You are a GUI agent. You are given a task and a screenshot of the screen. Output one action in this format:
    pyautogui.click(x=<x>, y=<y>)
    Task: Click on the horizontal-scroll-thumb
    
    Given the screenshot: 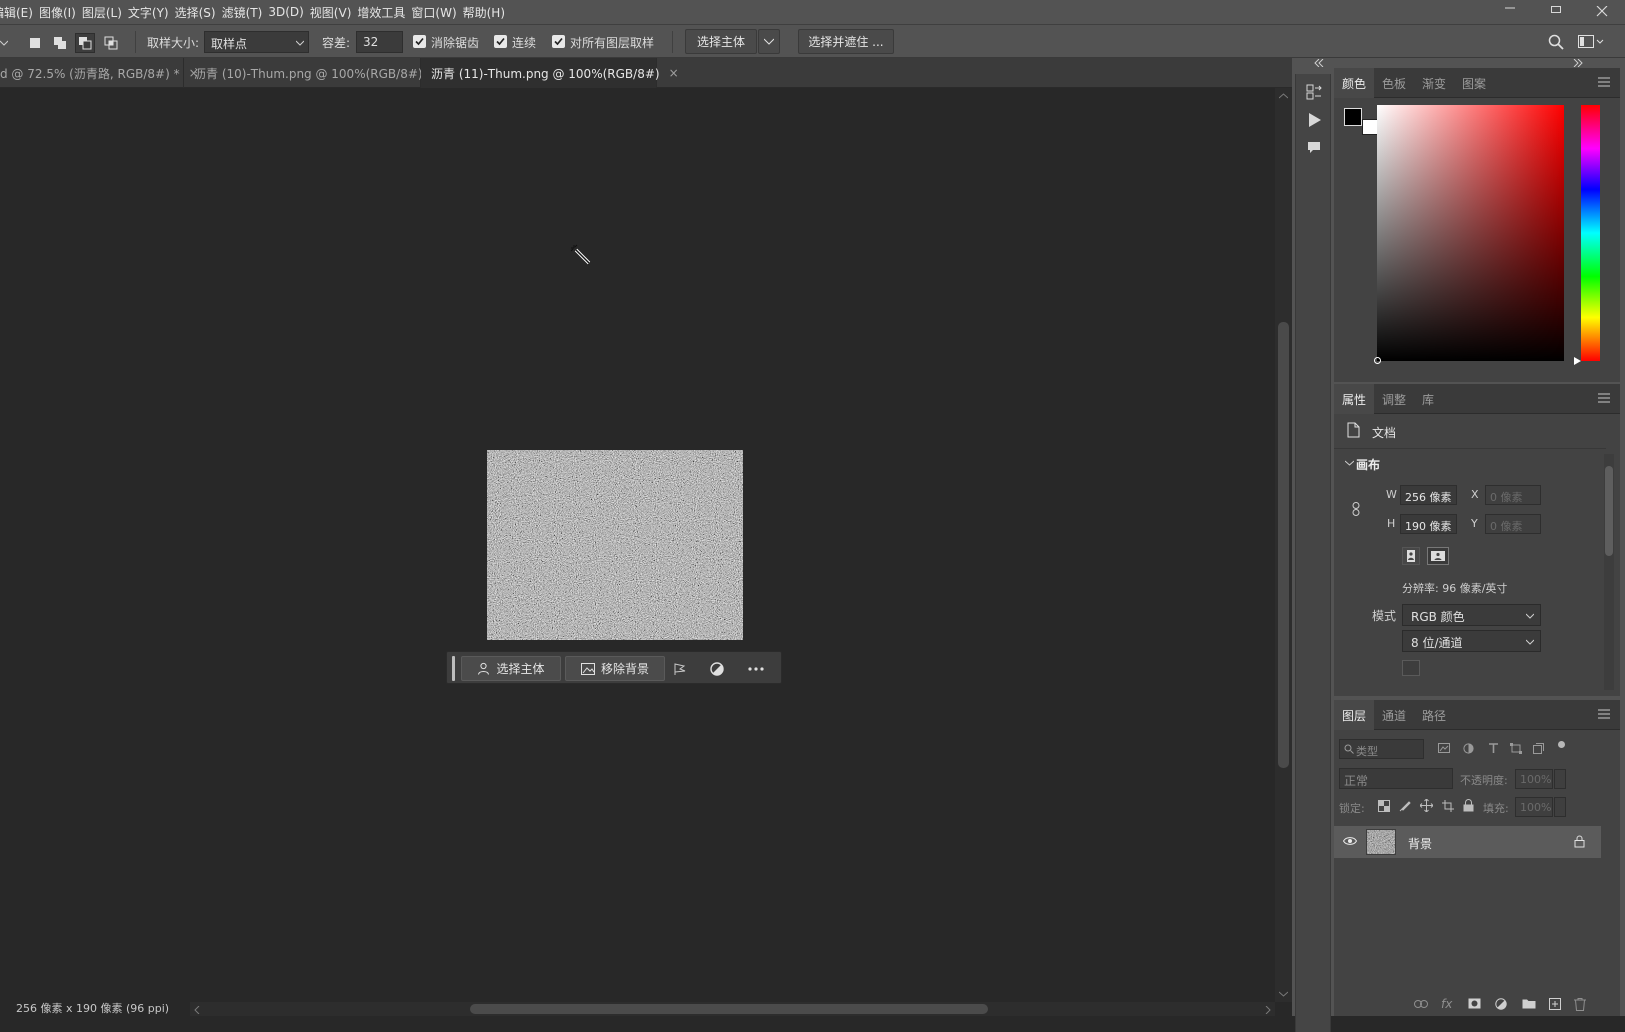 What is the action you would take?
    pyautogui.click(x=729, y=1009)
    